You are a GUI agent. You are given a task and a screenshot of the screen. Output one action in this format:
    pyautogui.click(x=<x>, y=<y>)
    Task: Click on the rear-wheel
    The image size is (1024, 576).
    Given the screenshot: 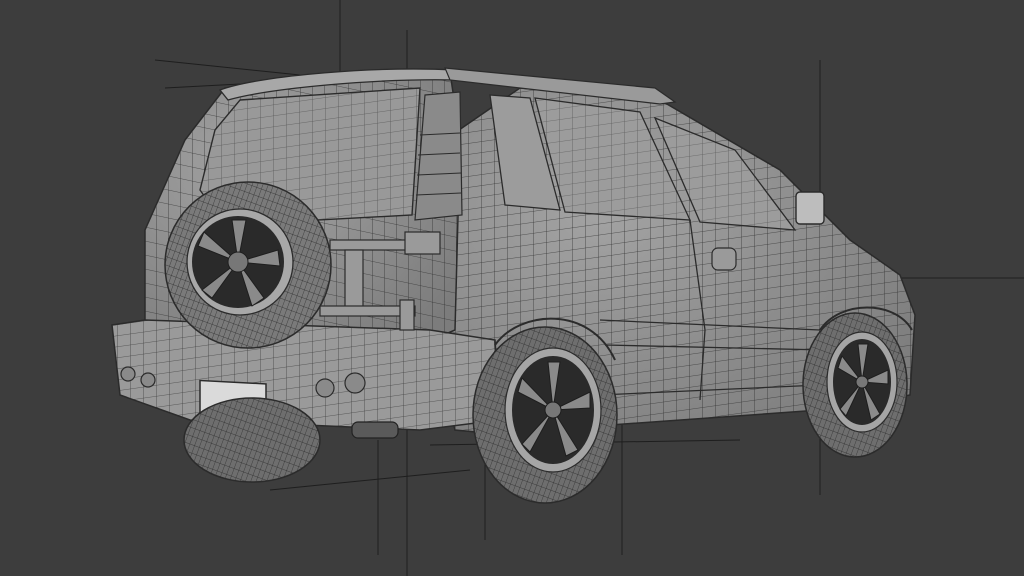 What is the action you would take?
    pyautogui.click(x=545, y=415)
    